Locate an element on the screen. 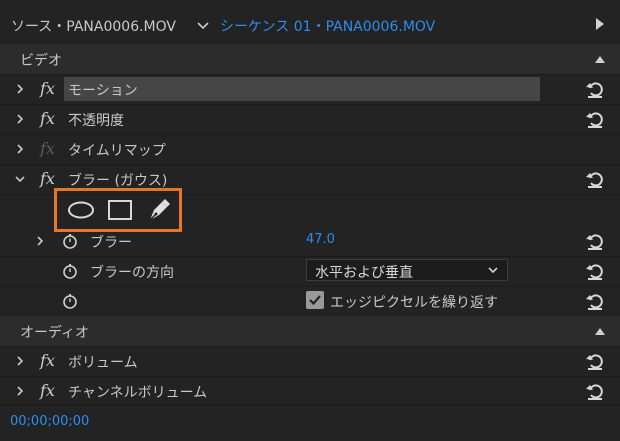 The width and height of the screenshot is (620, 441). blurriness-value: 47.0 is located at coordinates (320, 239).